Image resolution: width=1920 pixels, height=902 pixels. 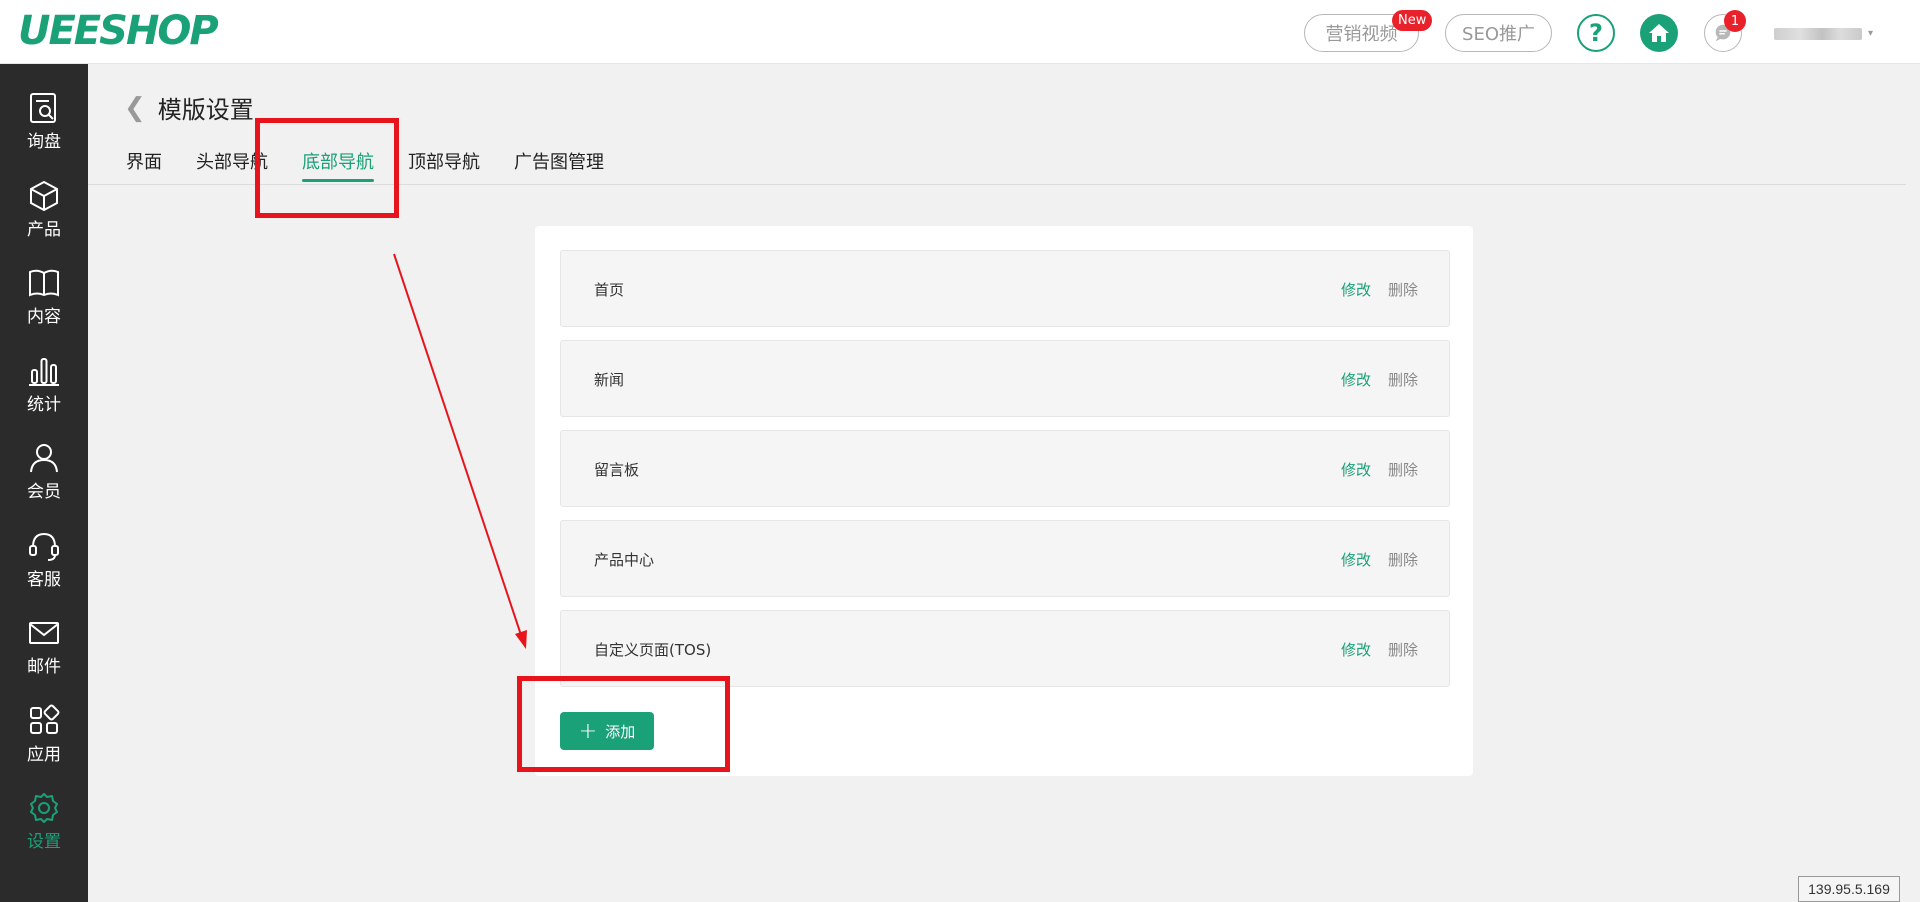 What do you see at coordinates (44, 744) in the screenshot?
I see `sidebar-item-apps: 应用` at bounding box center [44, 744].